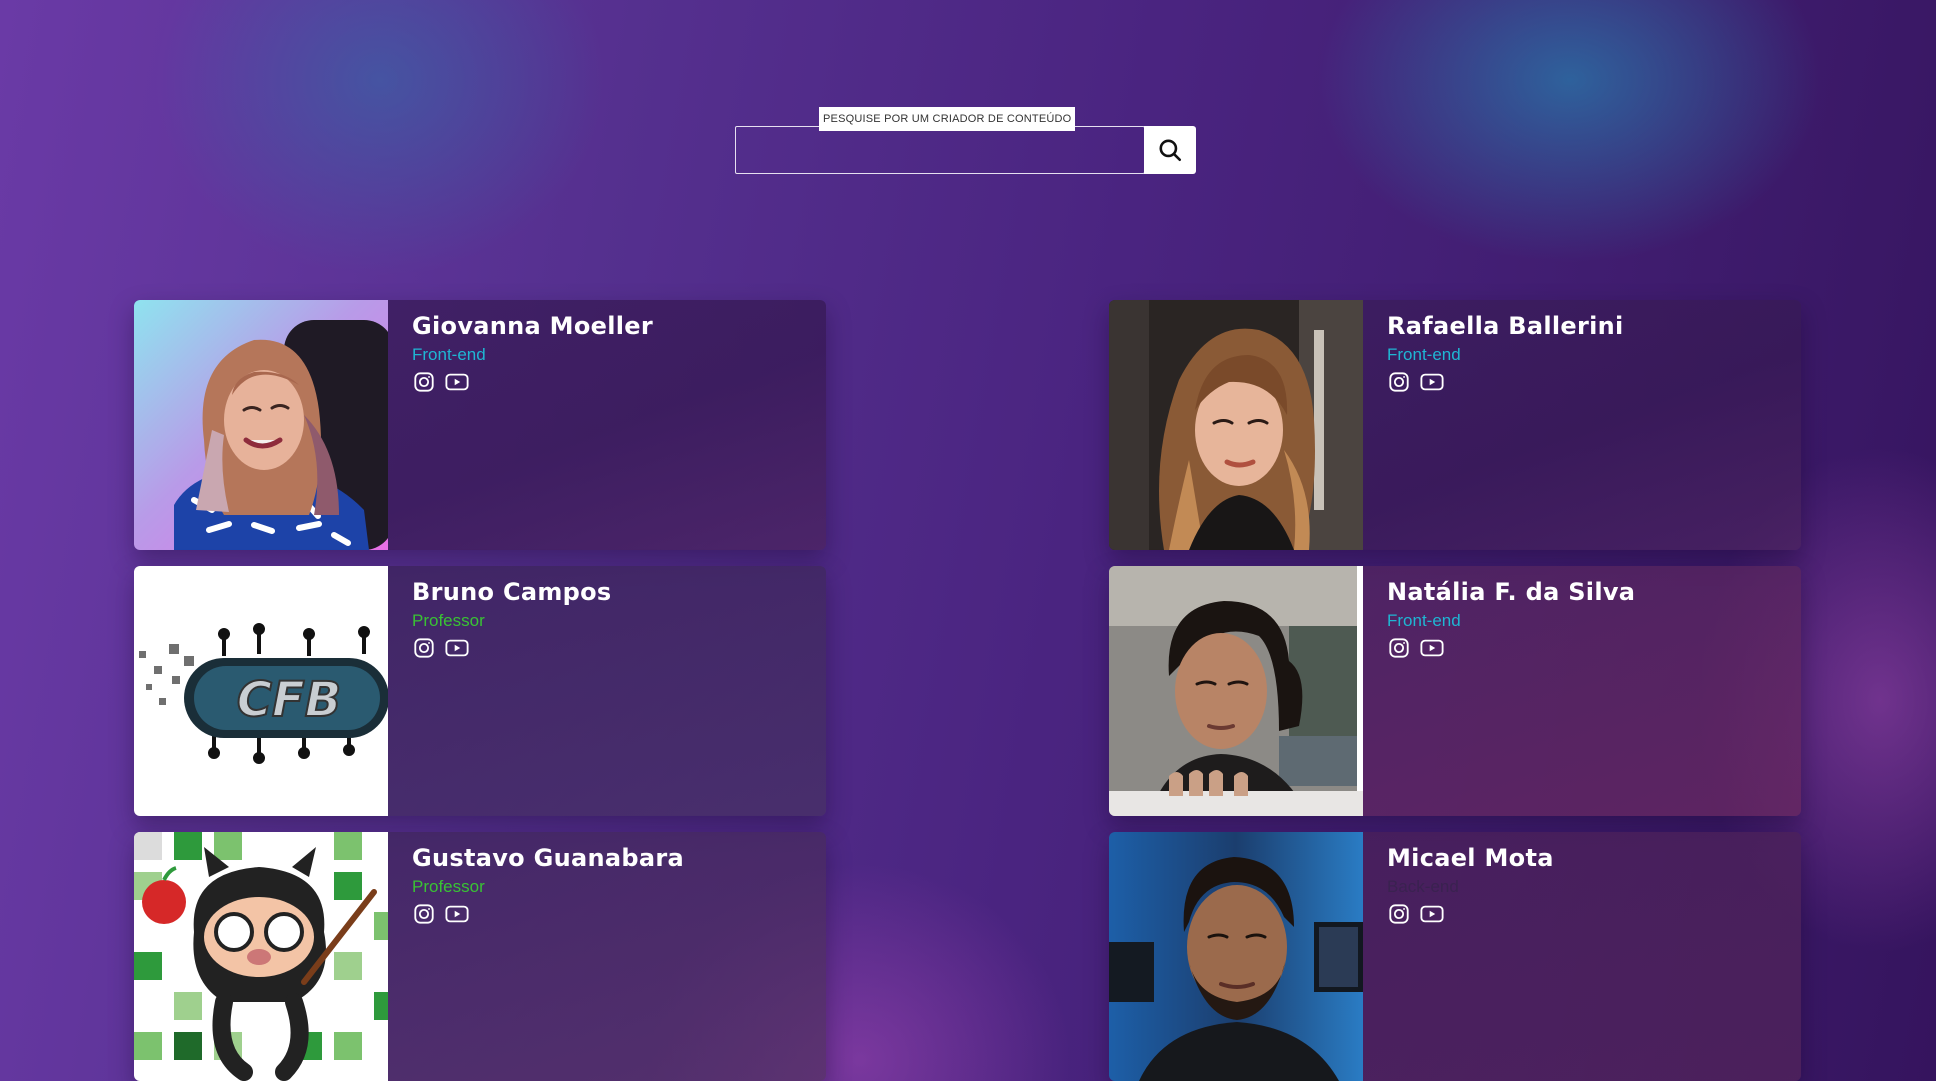 Image resolution: width=1936 pixels, height=1081 pixels. I want to click on creator-card: Rafaella Ballerini Front-end, so click(1455, 425).